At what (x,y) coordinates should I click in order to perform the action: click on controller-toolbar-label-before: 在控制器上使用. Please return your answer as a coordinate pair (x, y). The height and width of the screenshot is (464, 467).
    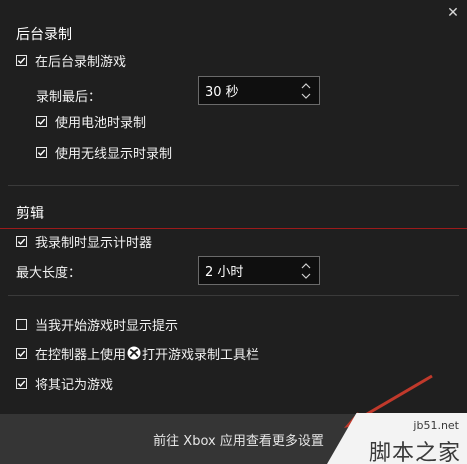
    Looking at the image, I should click on (81, 355).